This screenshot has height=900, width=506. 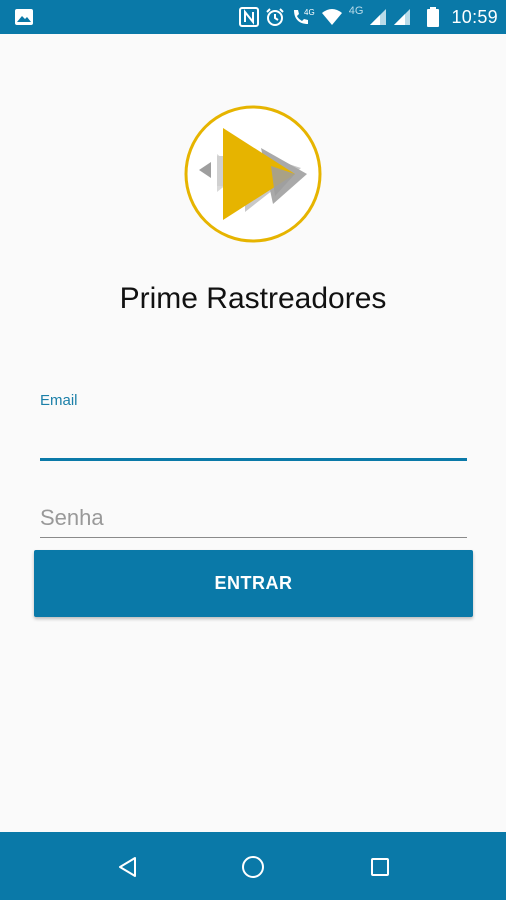 What do you see at coordinates (275, 17) in the screenshot?
I see `alarm-icon` at bounding box center [275, 17].